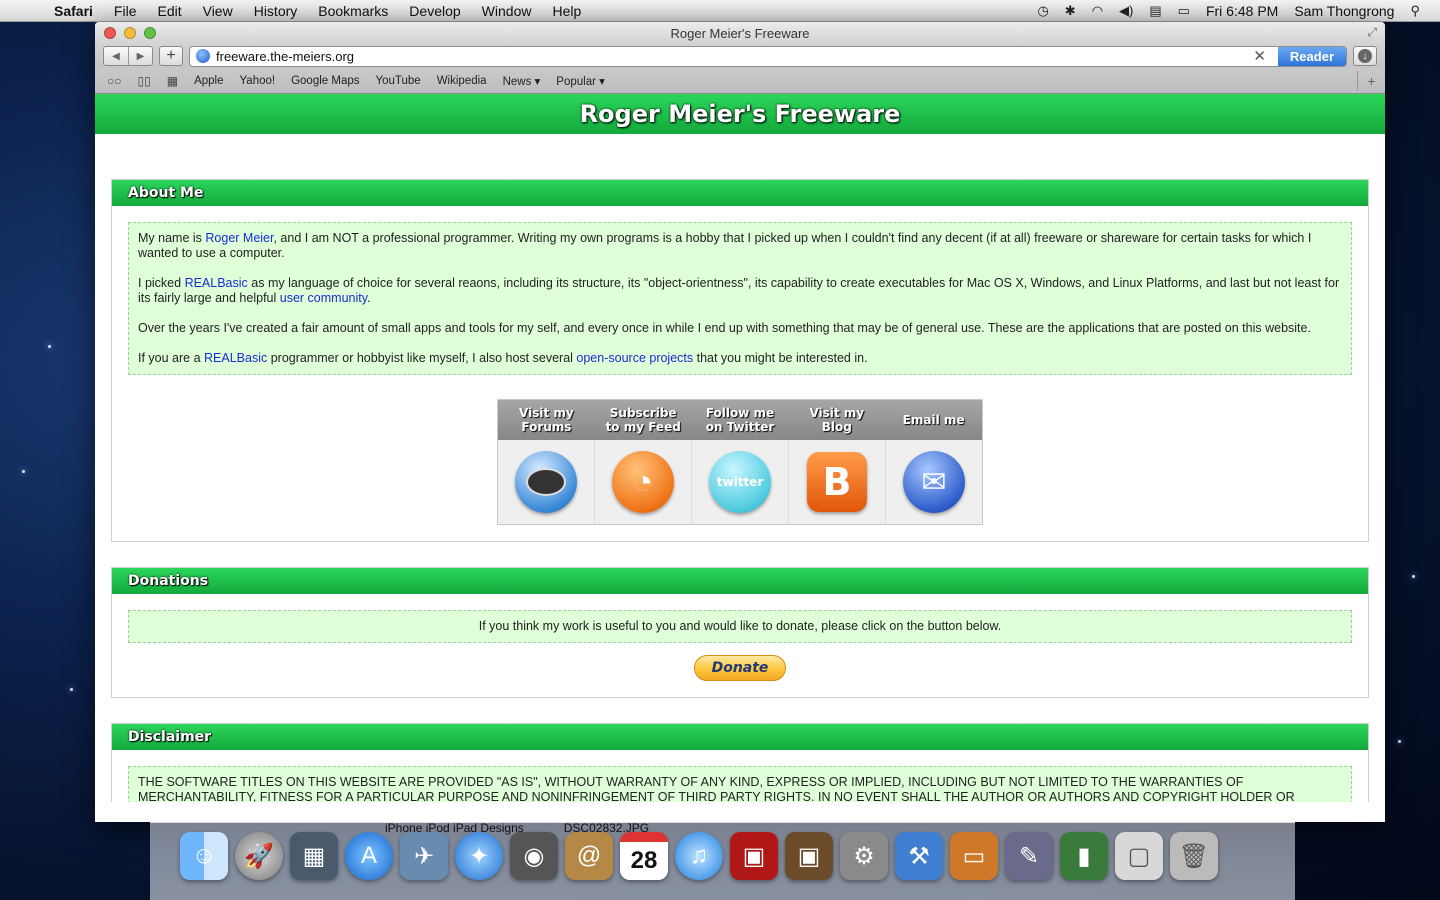 Image resolution: width=1440 pixels, height=900 pixels. What do you see at coordinates (314, 856) in the screenshot?
I see `mission-control-icon: ▦` at bounding box center [314, 856].